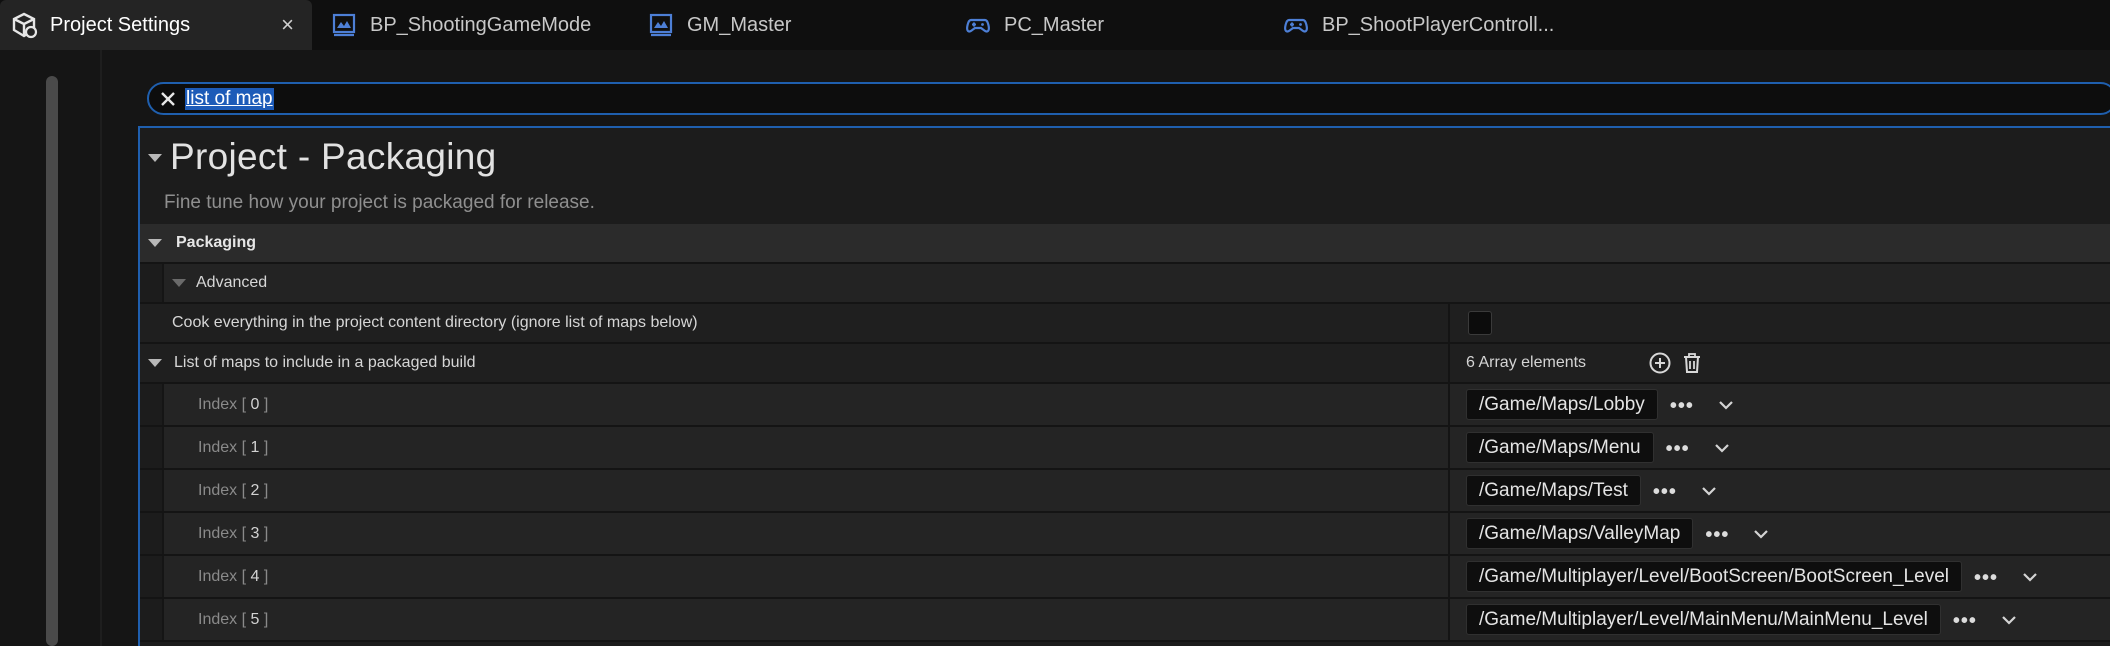  What do you see at coordinates (333, 156) in the screenshot?
I see `section-title: Project - Packaging` at bounding box center [333, 156].